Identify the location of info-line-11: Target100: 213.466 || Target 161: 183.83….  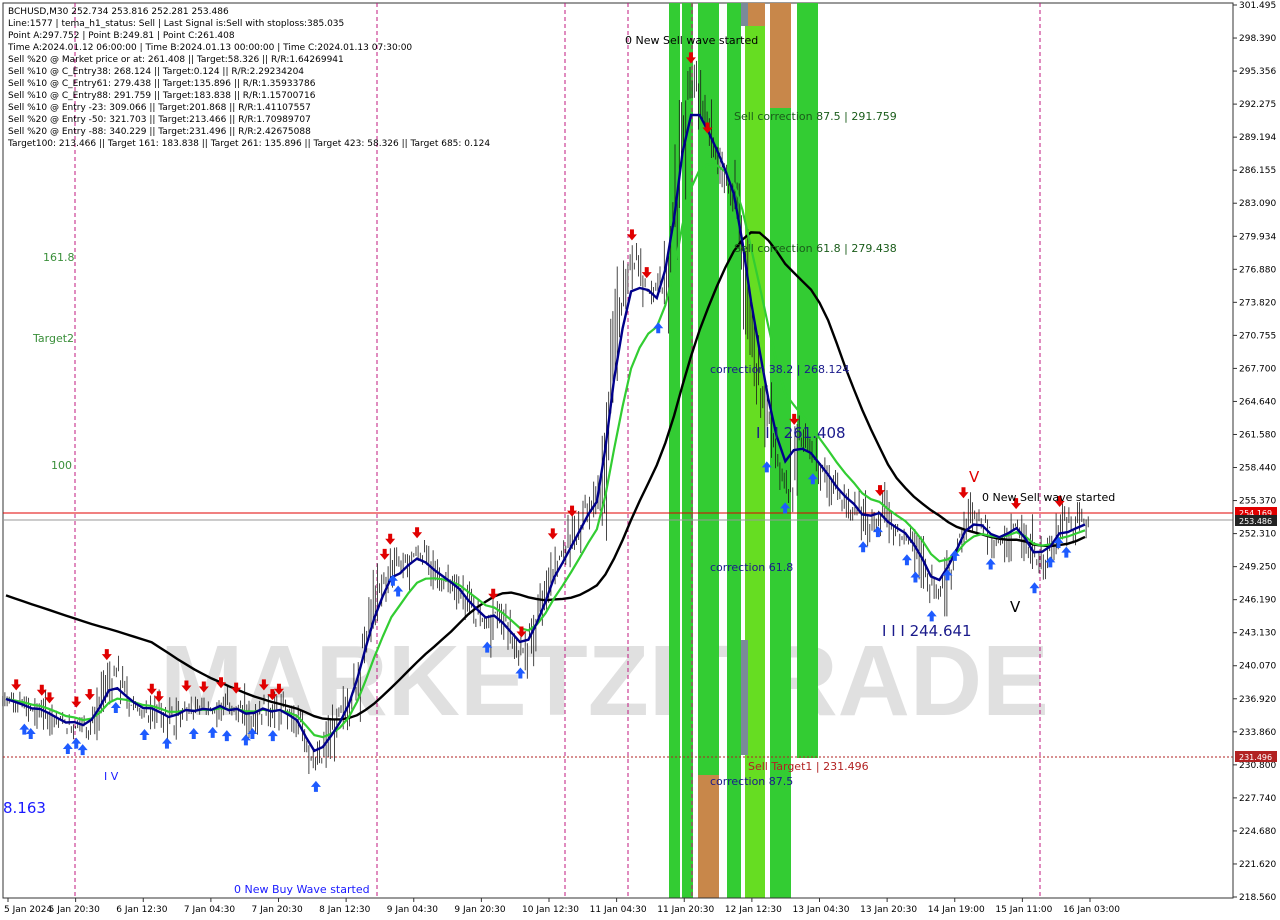
(248, 144).